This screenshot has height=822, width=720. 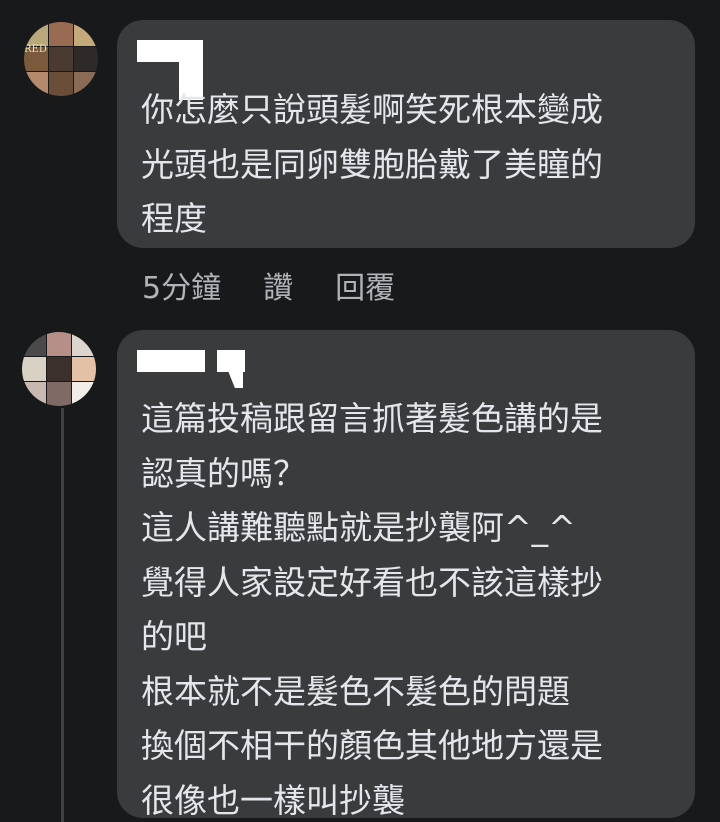 I want to click on comment-text: 你怎麼只說頭髮啊笑死根本變成 光頭也是同卵雙胞胎戴了美瞳的 程度, so click(x=372, y=165).